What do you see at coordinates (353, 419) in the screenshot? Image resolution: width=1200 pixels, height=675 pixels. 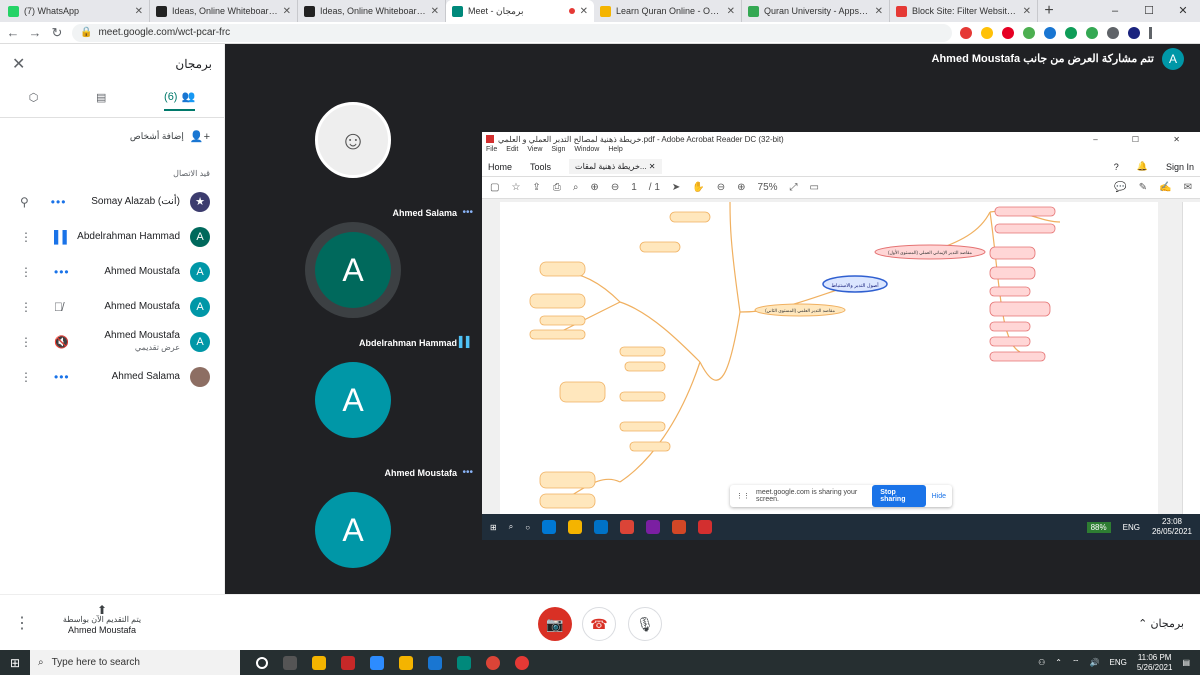 I see `participant-tile: A Ahmed Moustafa •••` at bounding box center [353, 419].